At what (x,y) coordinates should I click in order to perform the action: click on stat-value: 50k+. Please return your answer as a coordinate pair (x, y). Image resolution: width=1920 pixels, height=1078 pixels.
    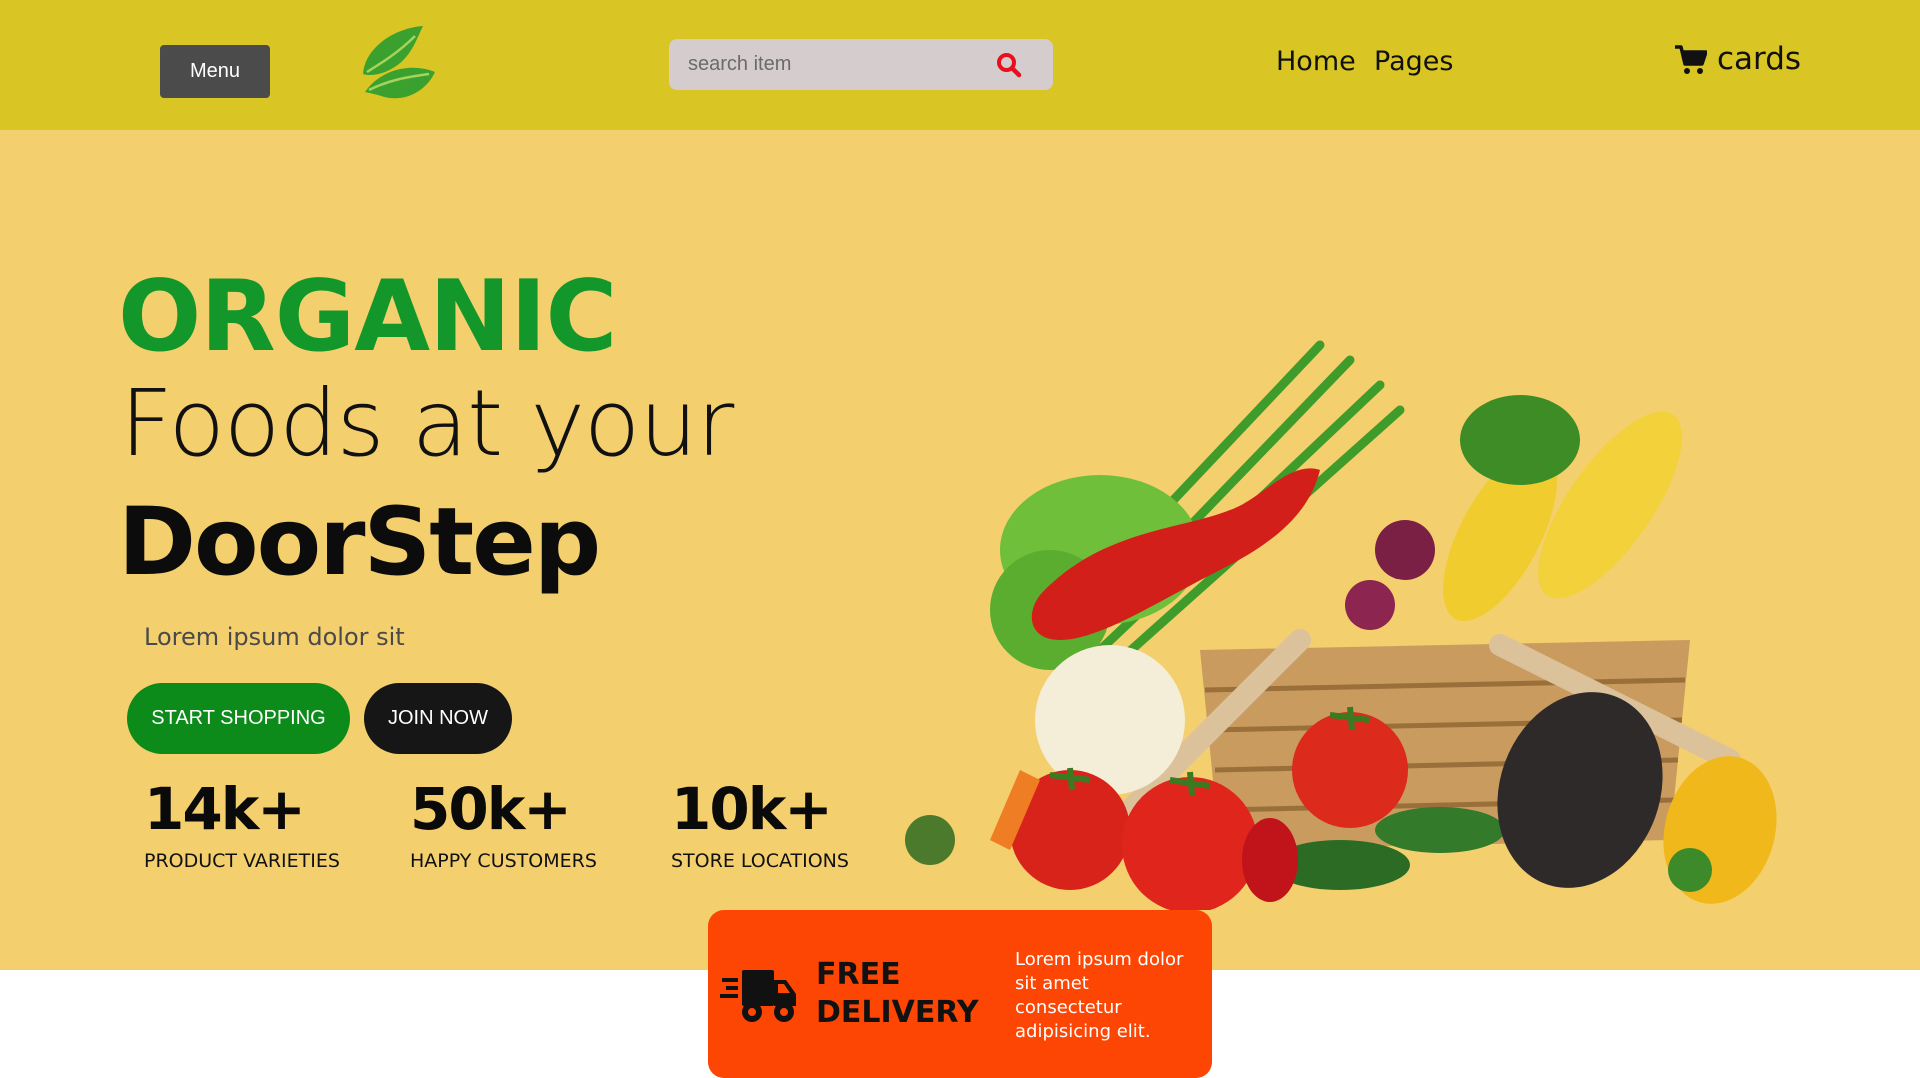
    Looking at the image, I should click on (491, 809).